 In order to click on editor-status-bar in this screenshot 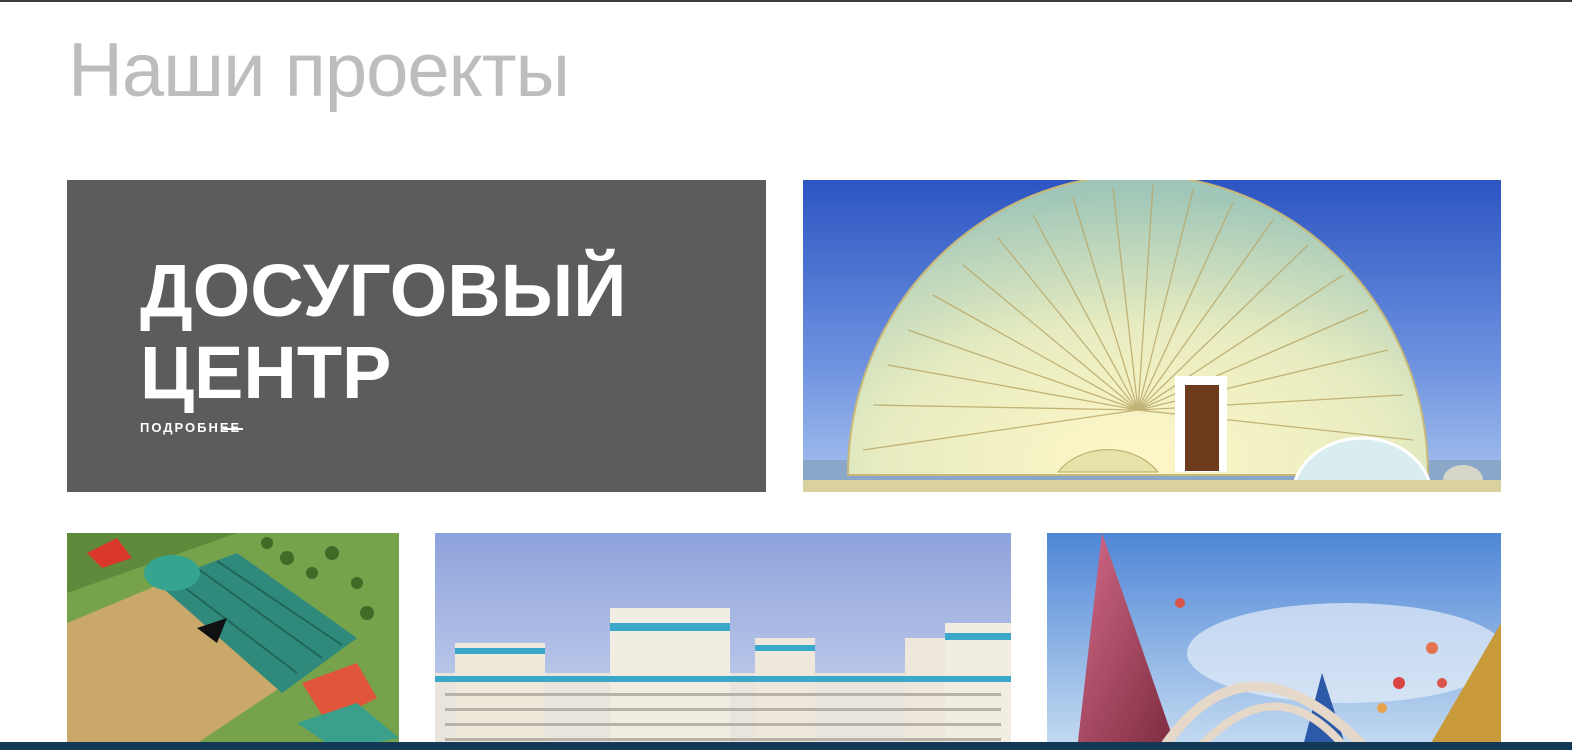, I will do `click(786, 746)`.